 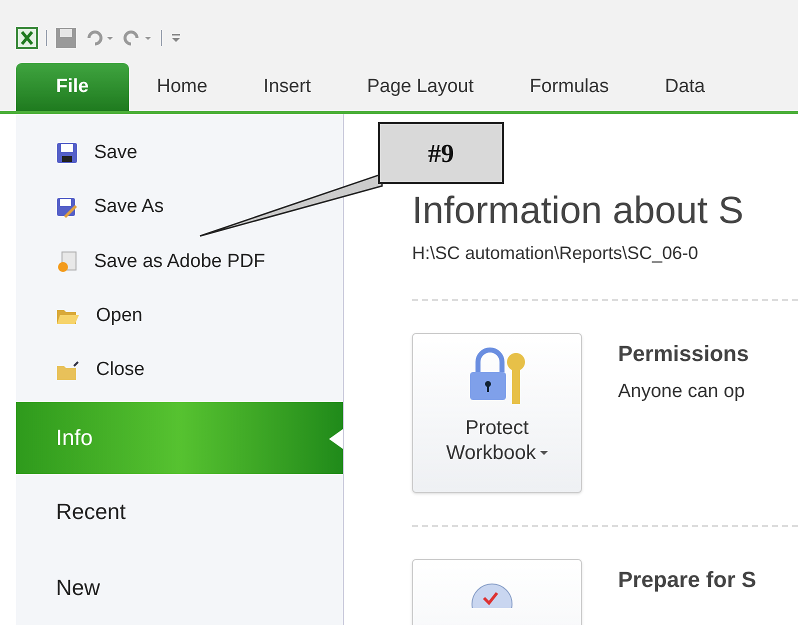 What do you see at coordinates (179, 153) in the screenshot?
I see `menu-command: Save` at bounding box center [179, 153].